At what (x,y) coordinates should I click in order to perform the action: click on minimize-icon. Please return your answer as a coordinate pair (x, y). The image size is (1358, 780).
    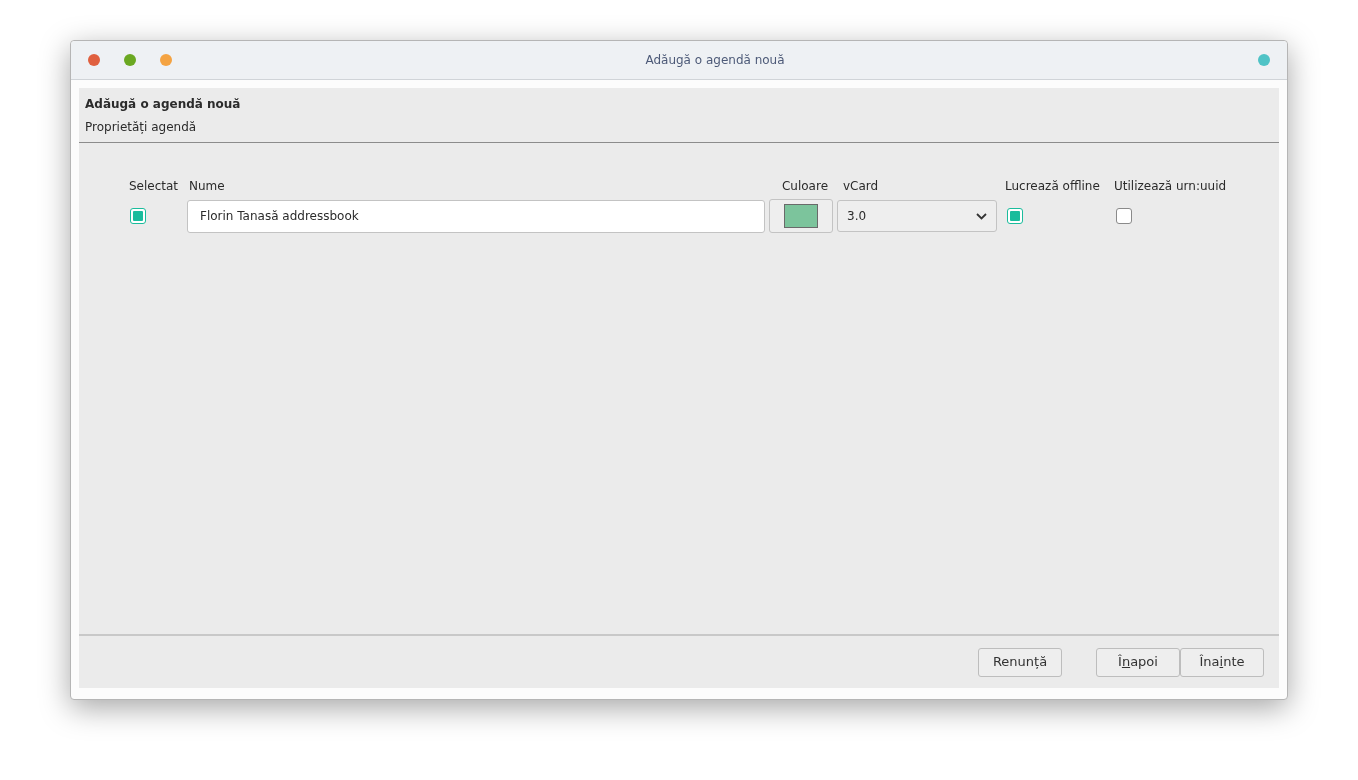
    Looking at the image, I should click on (130, 60).